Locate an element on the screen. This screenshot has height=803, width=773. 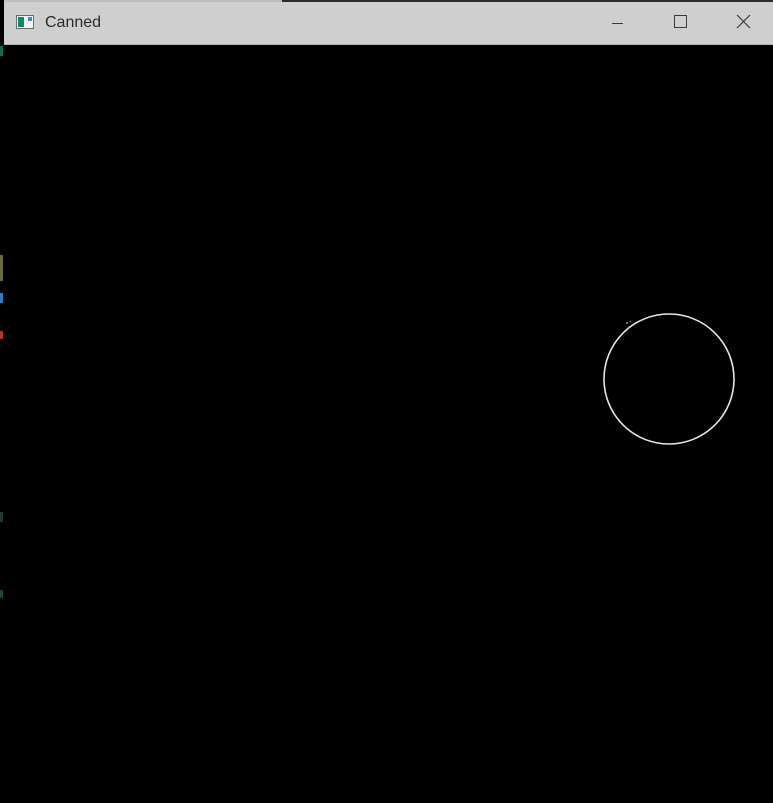
window-title: Canned is located at coordinates (73, 22).